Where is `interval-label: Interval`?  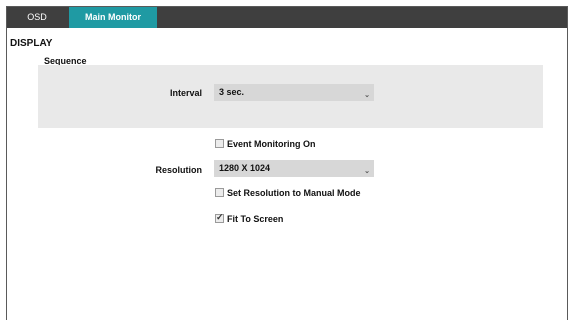 interval-label: Interval is located at coordinates (185, 93).